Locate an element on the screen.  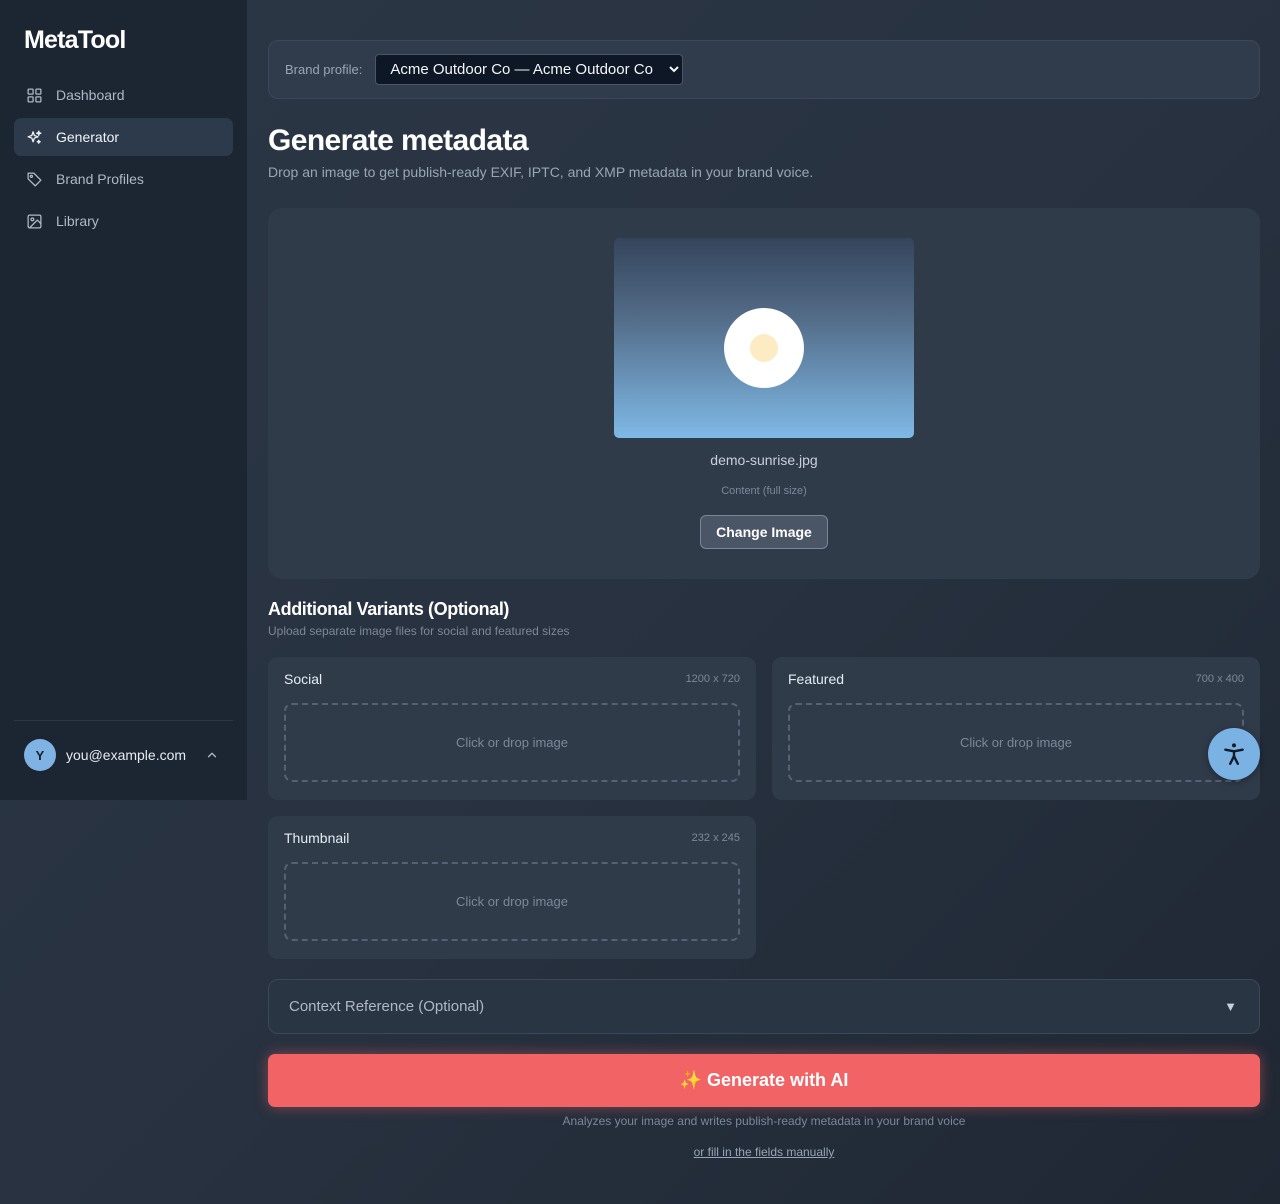
sun-graphic is located at coordinates (764, 348).